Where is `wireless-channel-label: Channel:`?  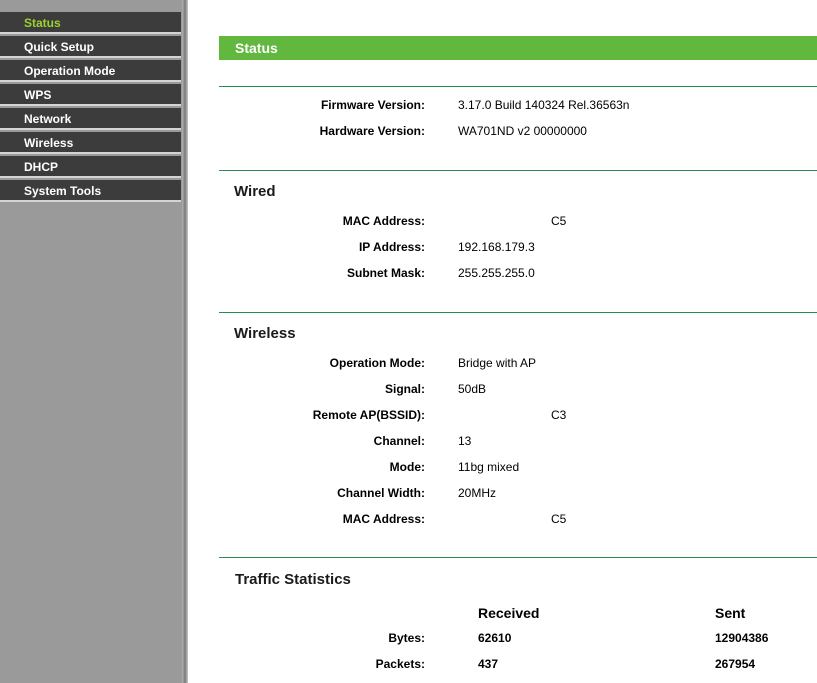
wireless-channel-label: Channel: is located at coordinates (399, 441).